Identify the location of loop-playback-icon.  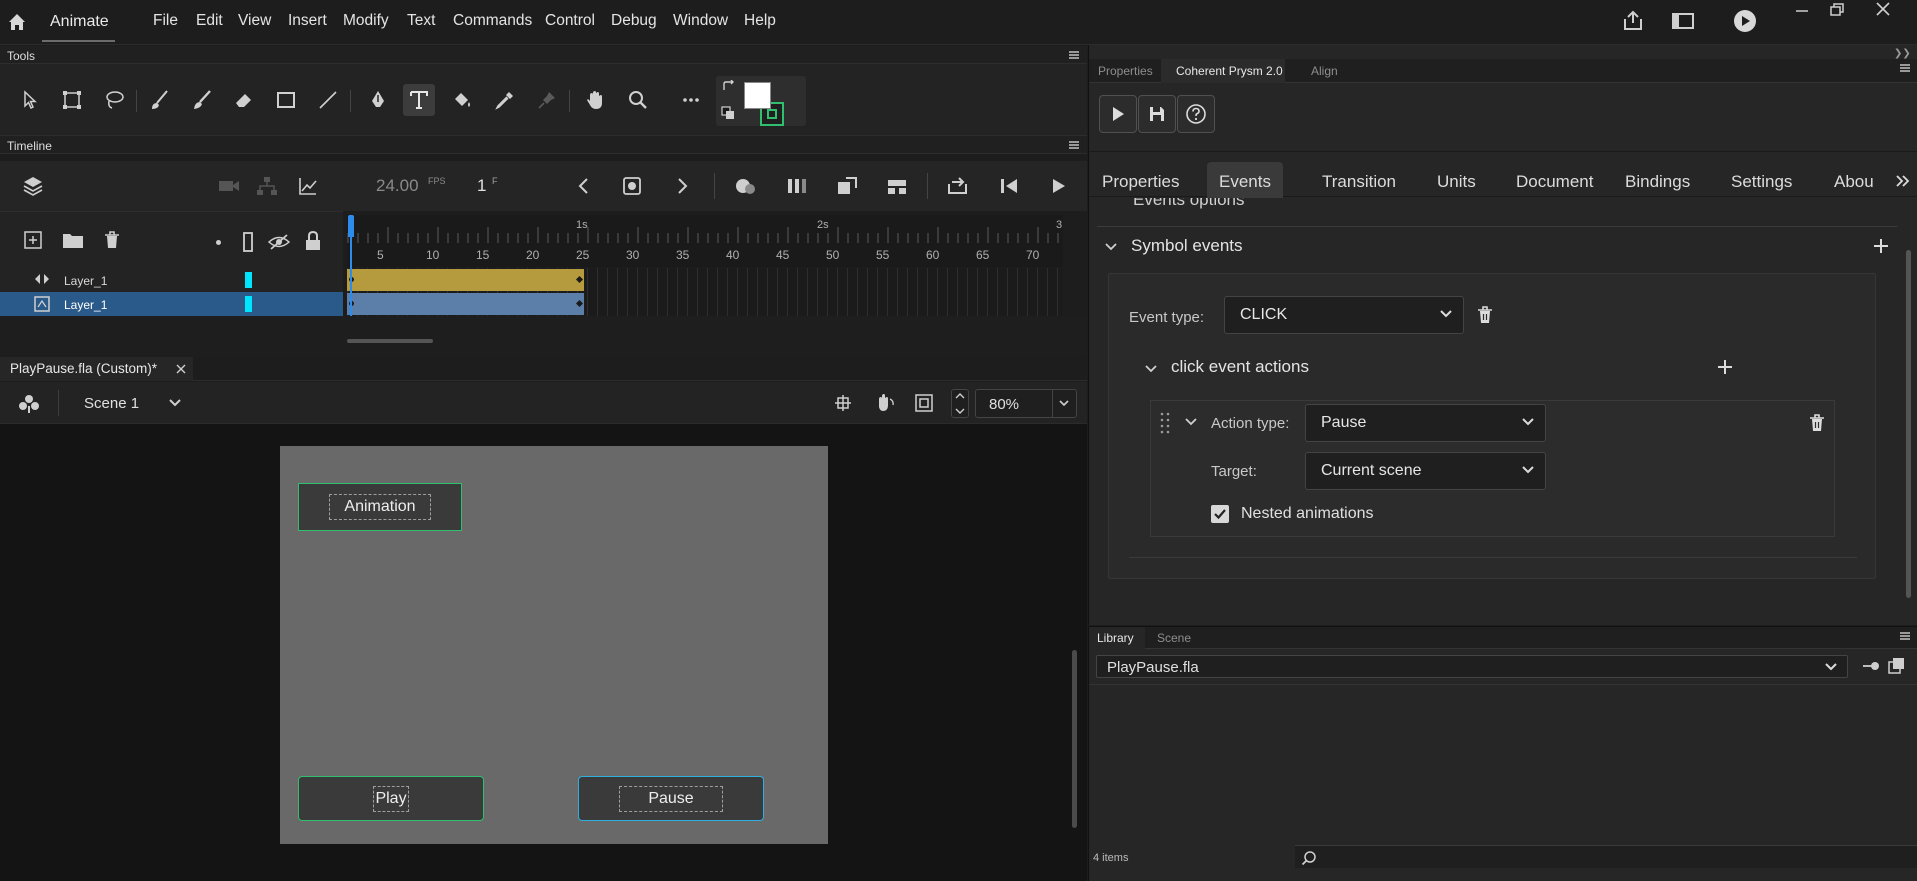
(958, 186).